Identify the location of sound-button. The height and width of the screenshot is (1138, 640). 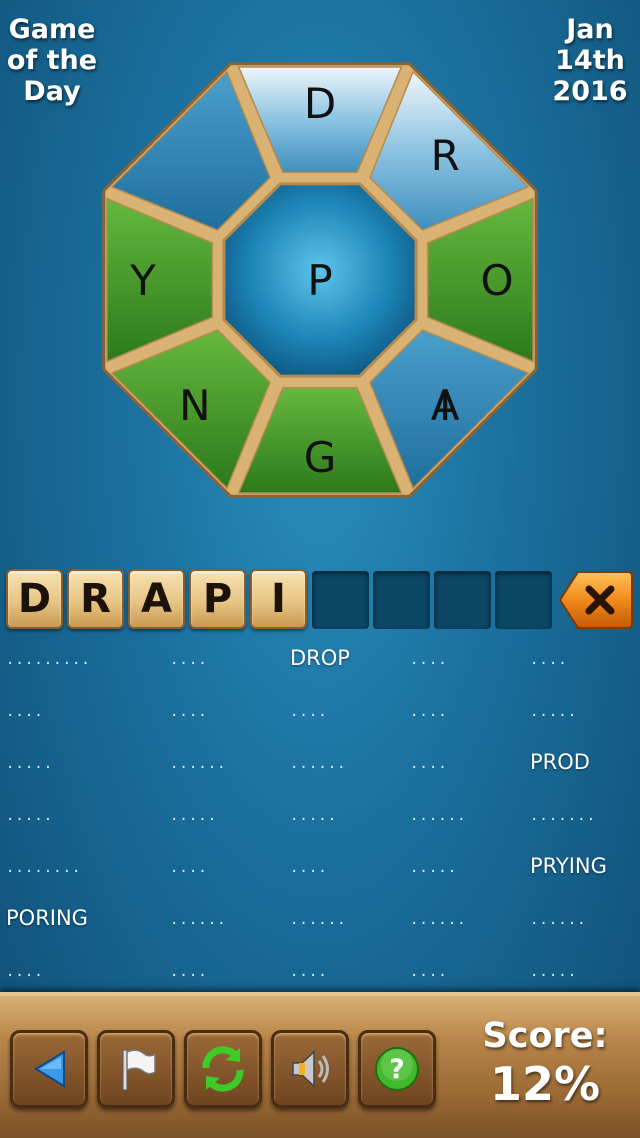
(310, 1069).